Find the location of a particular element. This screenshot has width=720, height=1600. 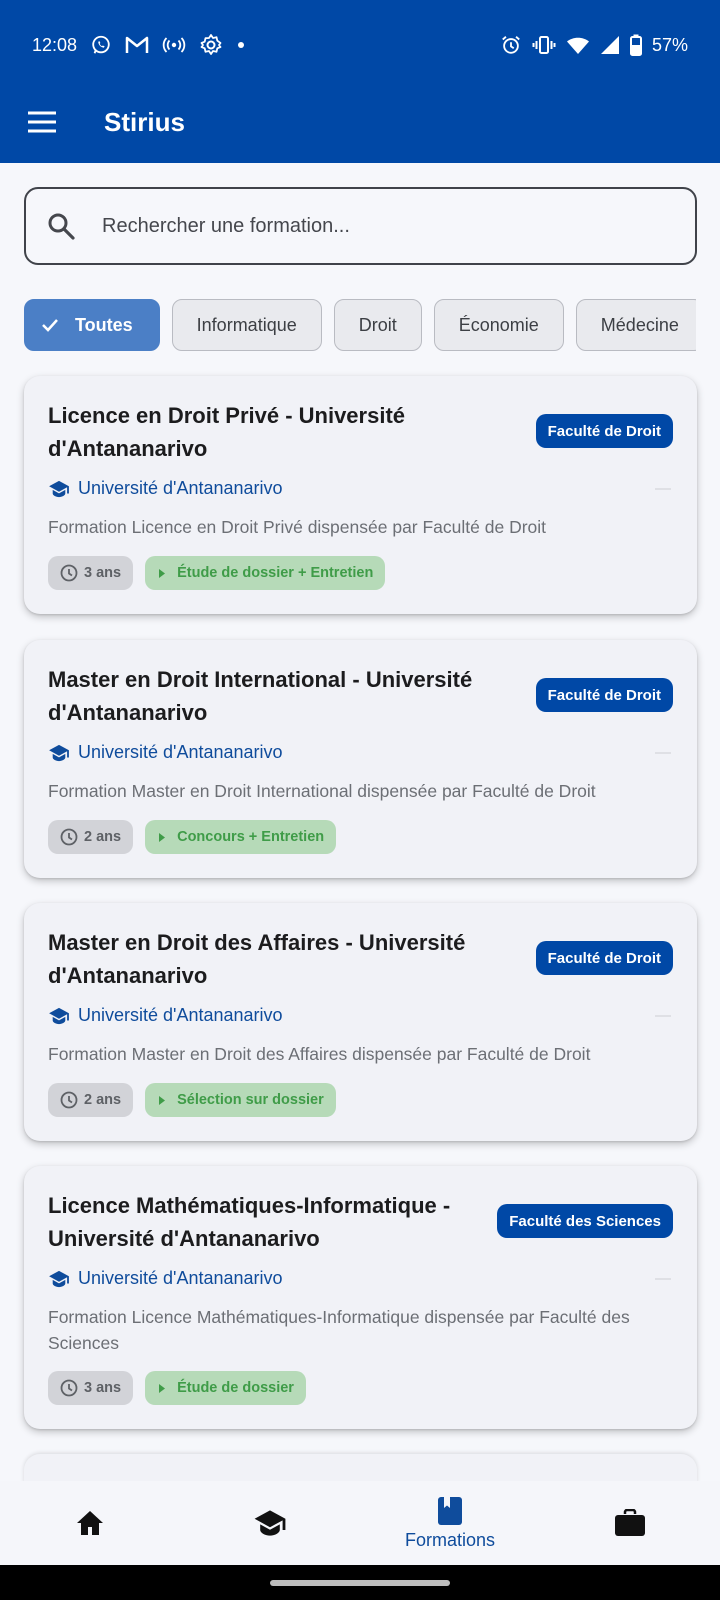

book-icon is located at coordinates (450, 1510).